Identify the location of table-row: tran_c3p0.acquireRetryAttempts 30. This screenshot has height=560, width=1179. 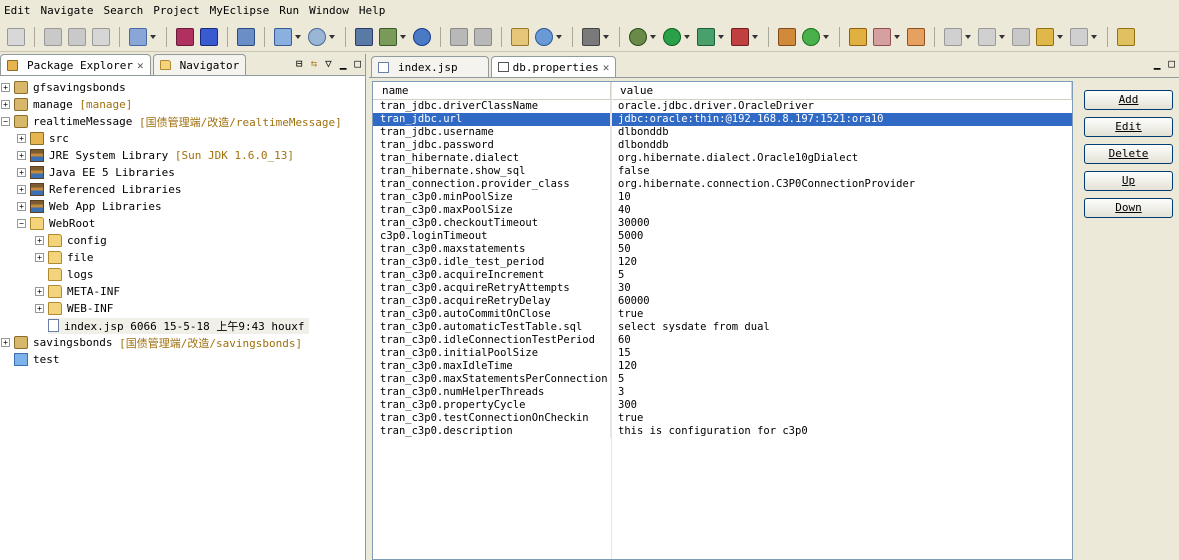
(722, 288).